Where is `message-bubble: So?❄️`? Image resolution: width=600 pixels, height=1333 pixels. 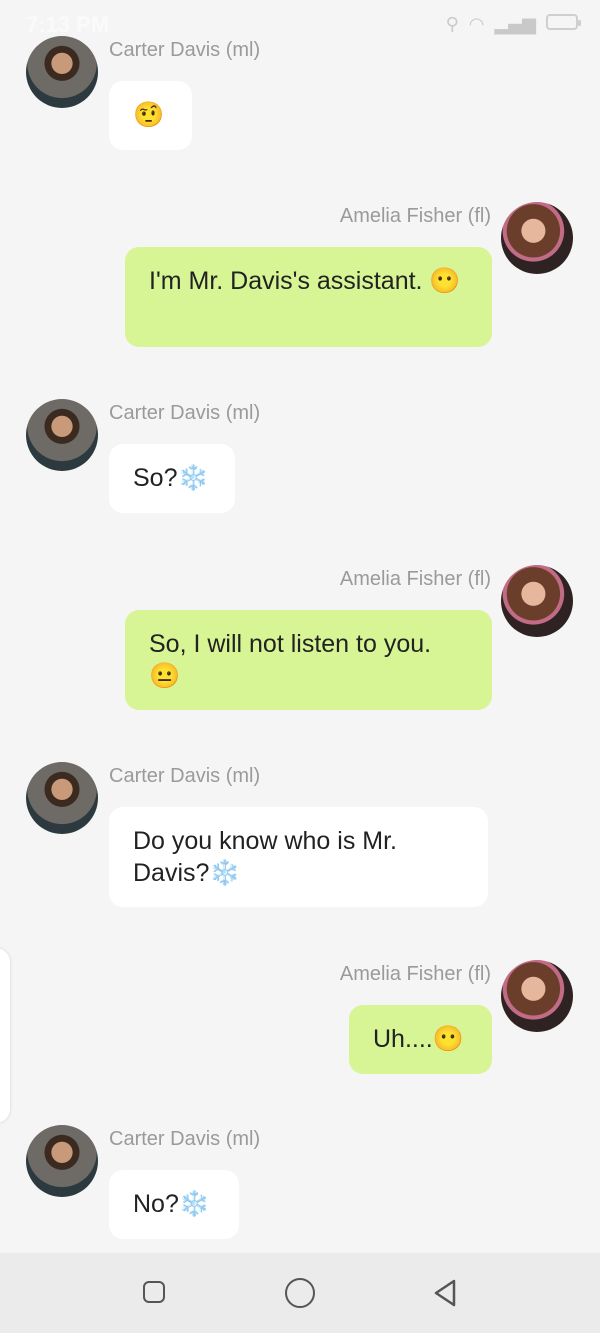 message-bubble: So?❄️ is located at coordinates (172, 478).